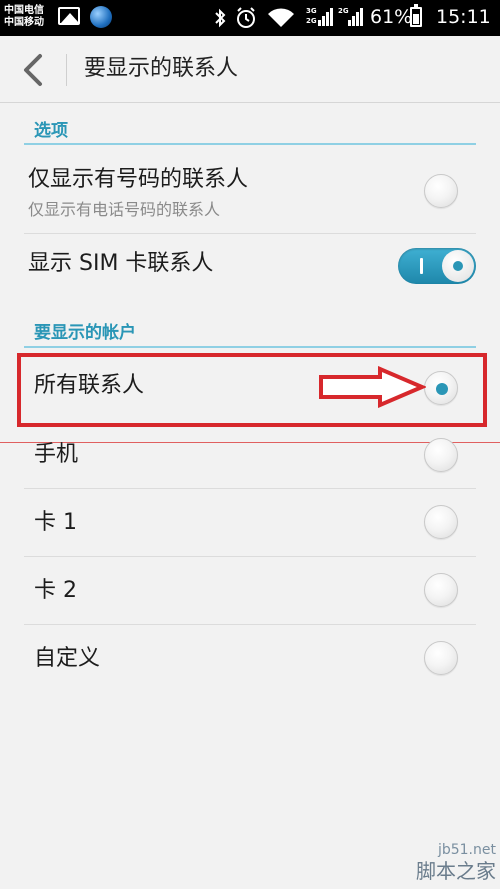  What do you see at coordinates (311, 21) in the screenshot?
I see `net-label-2: 2G` at bounding box center [311, 21].